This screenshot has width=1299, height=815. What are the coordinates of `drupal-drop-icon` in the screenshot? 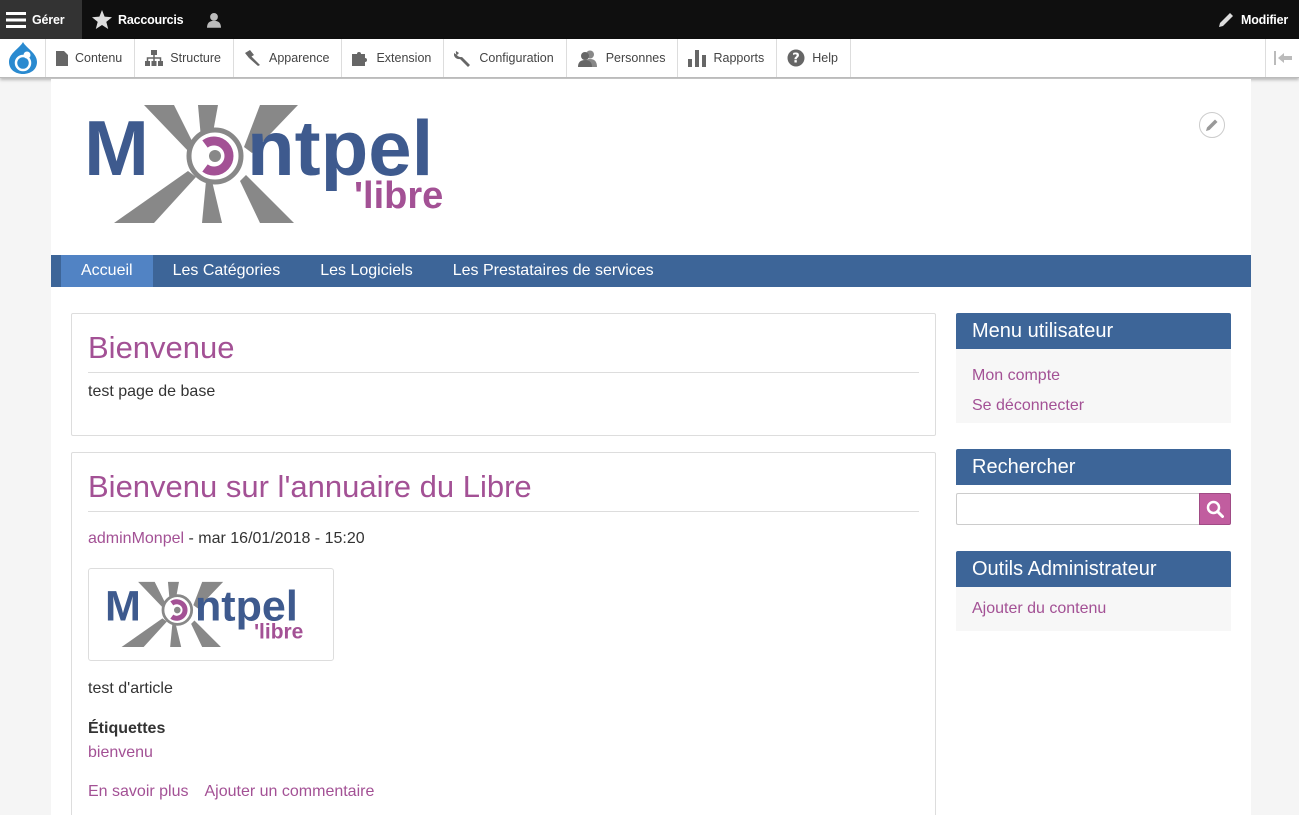 It's located at (22, 58).